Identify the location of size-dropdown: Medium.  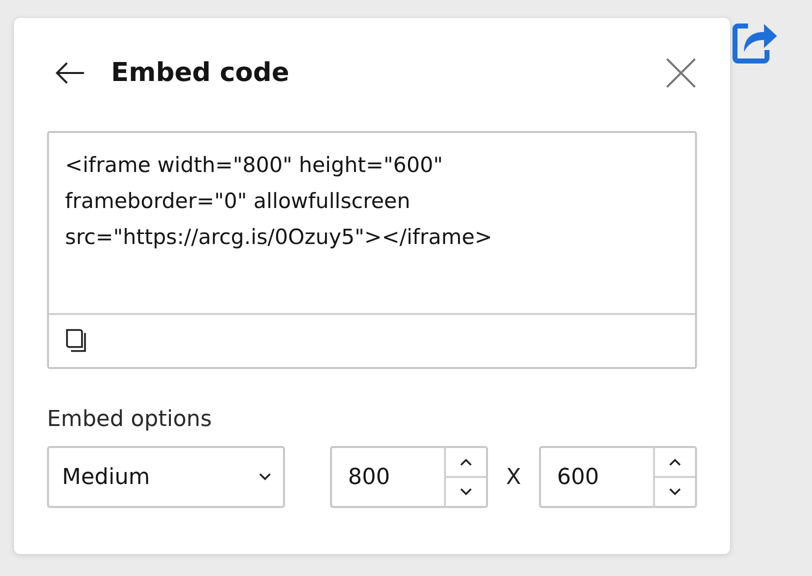
(166, 477).